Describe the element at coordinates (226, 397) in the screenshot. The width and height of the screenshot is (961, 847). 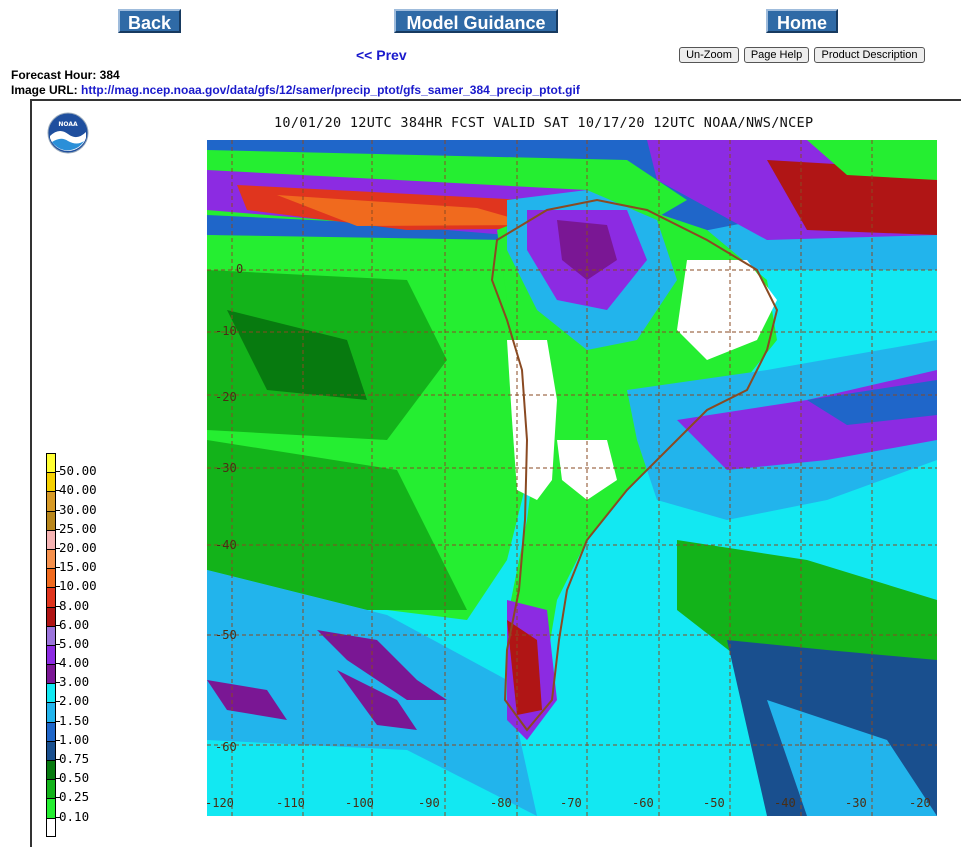
I see `y-axis-tick-label: -20` at that location.